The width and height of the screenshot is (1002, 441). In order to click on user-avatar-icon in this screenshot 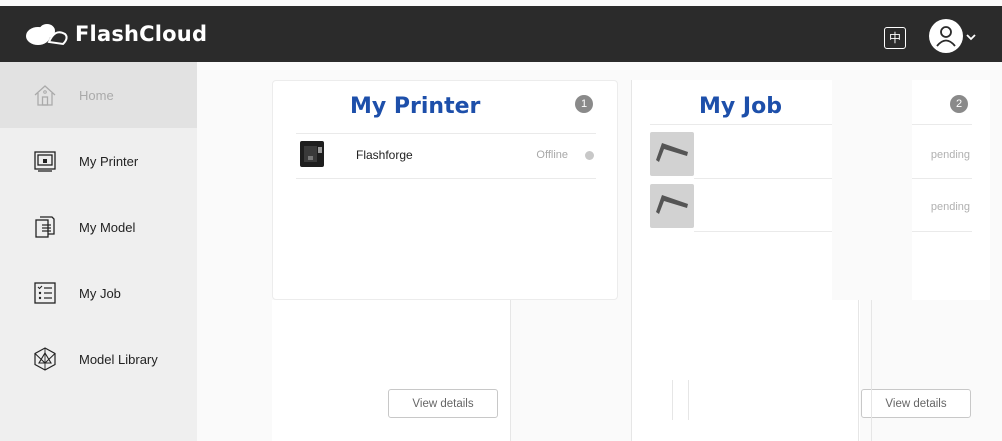, I will do `click(946, 36)`.